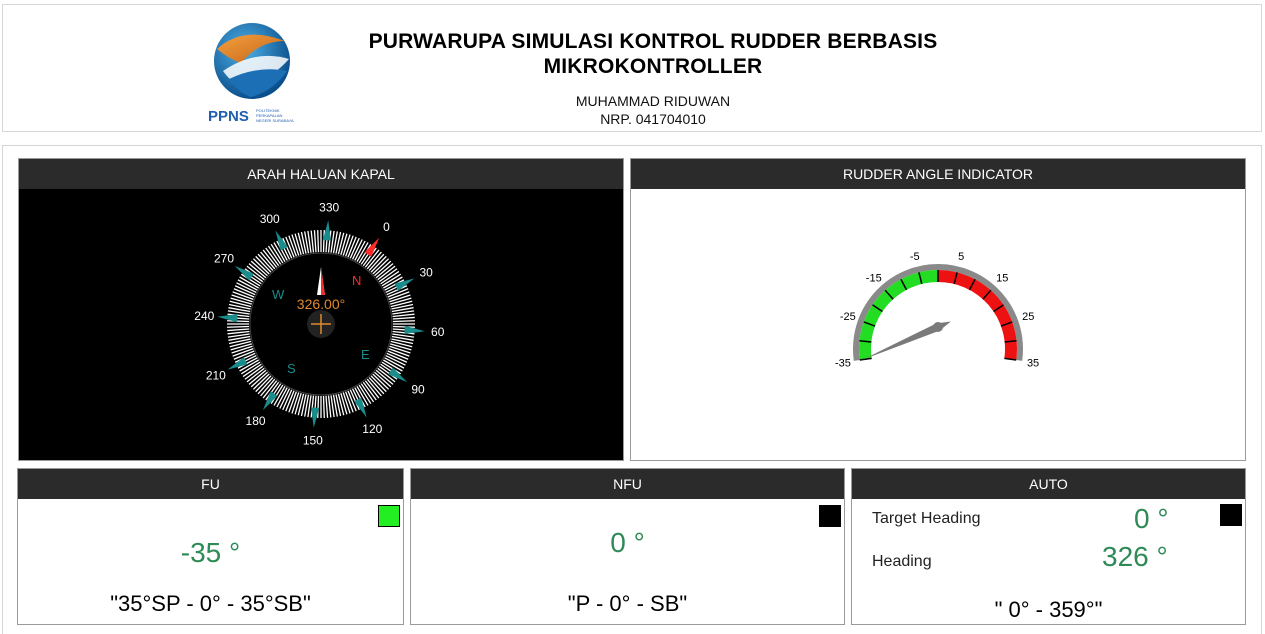  Describe the element at coordinates (372, 429) in the screenshot. I see `compass-degree-label-120: 120` at that location.